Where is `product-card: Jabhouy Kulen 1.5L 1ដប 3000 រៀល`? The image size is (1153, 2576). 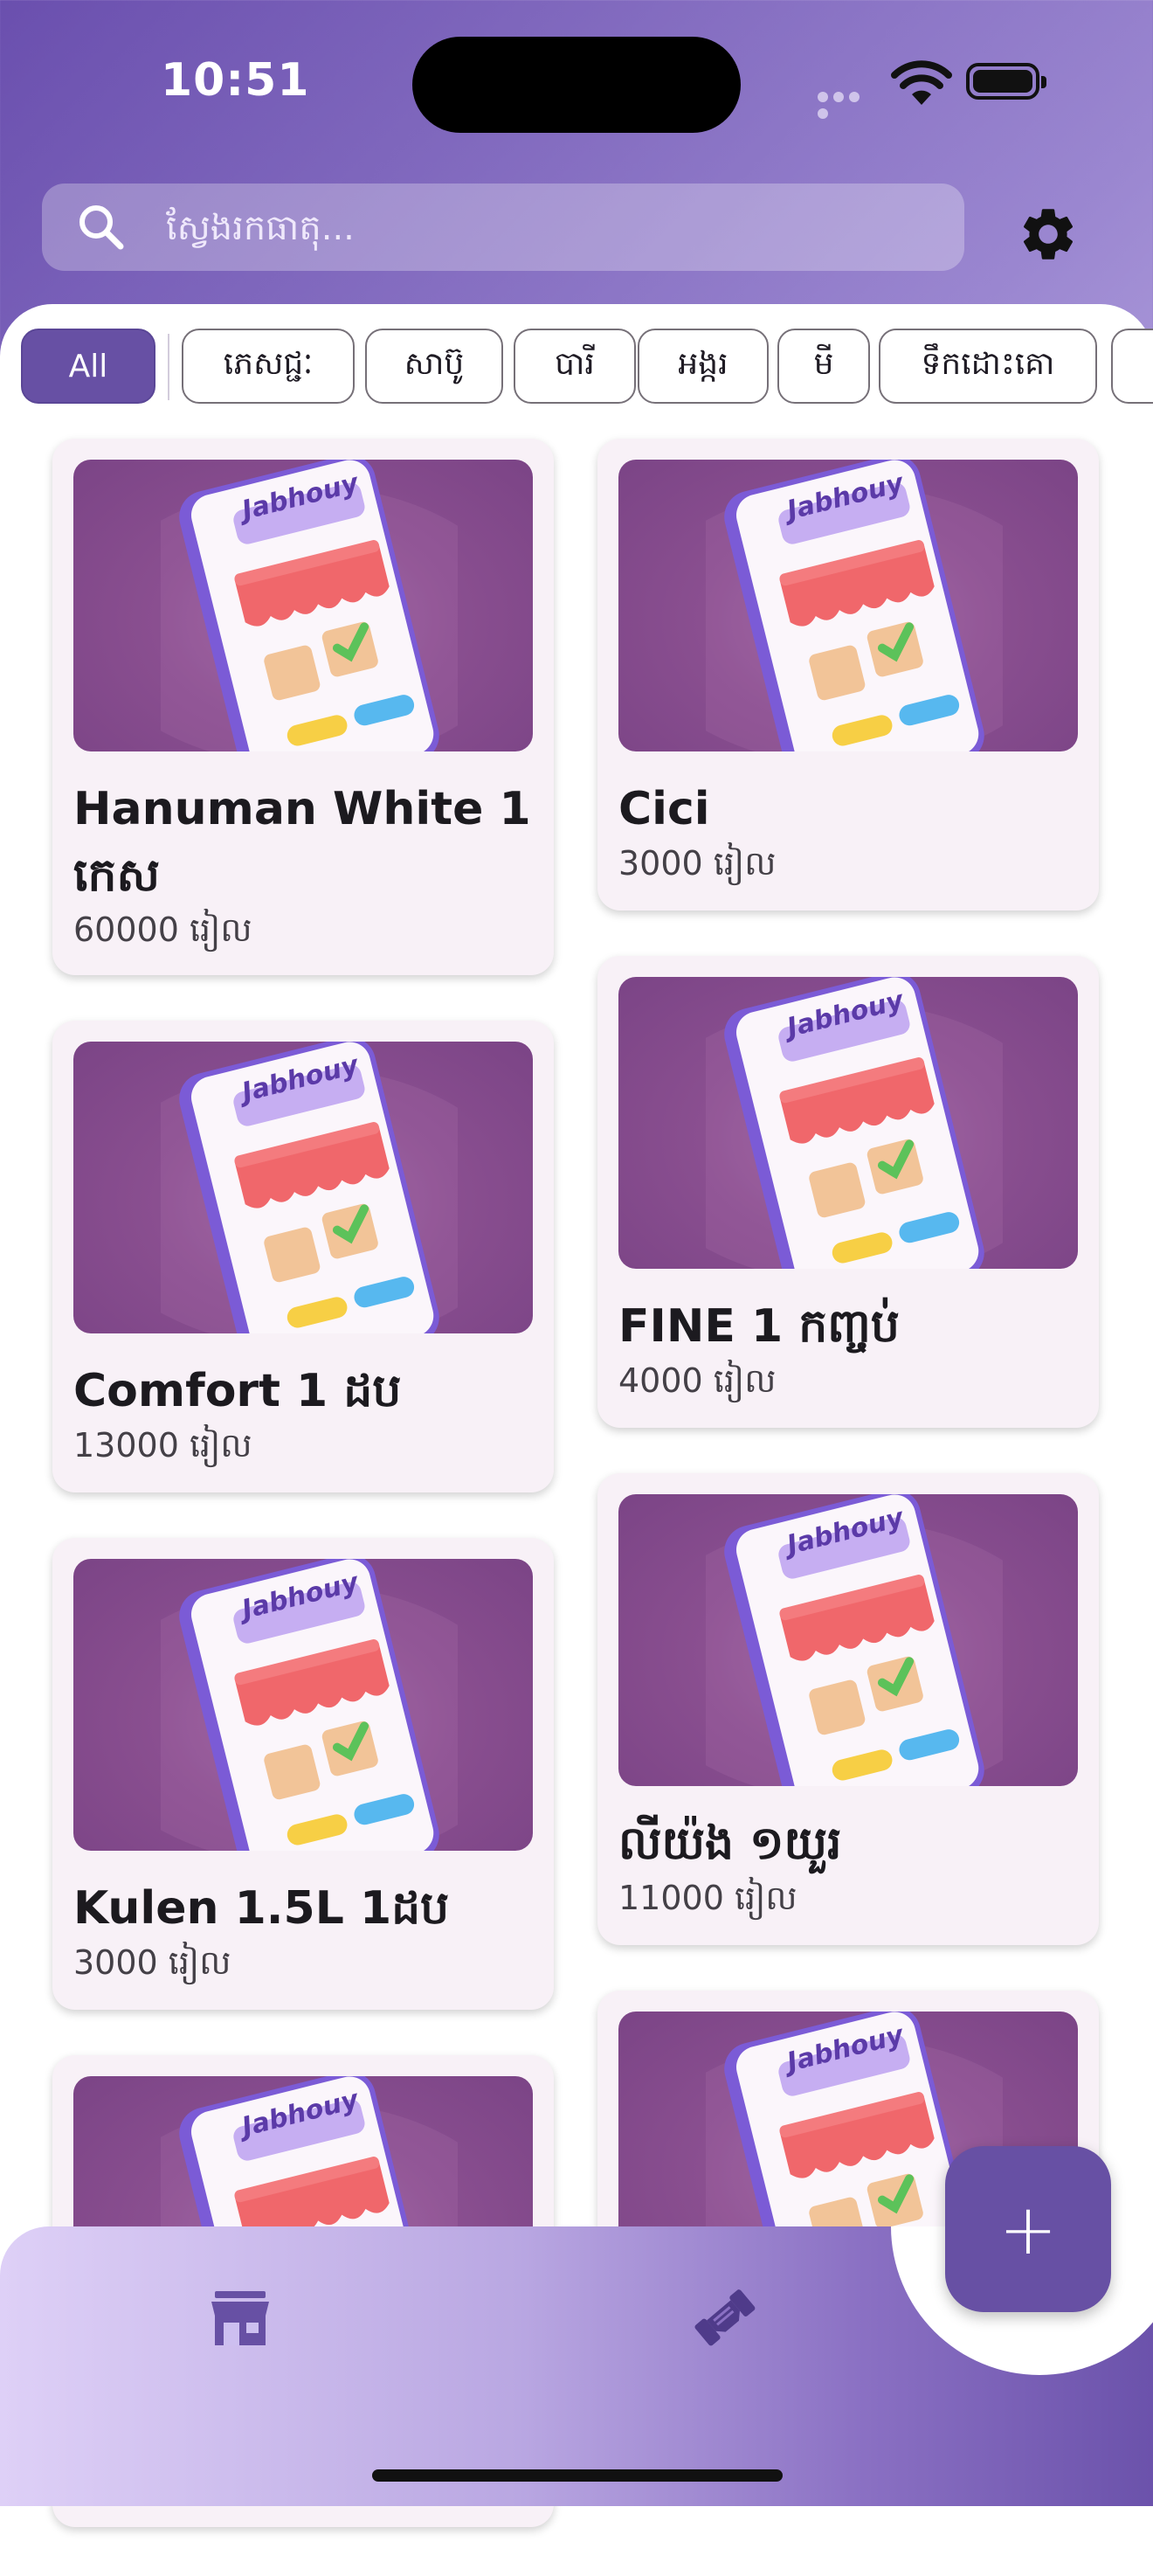 product-card: Jabhouy Kulen 1.5L 1ដប 3000 រៀល is located at coordinates (303, 1774).